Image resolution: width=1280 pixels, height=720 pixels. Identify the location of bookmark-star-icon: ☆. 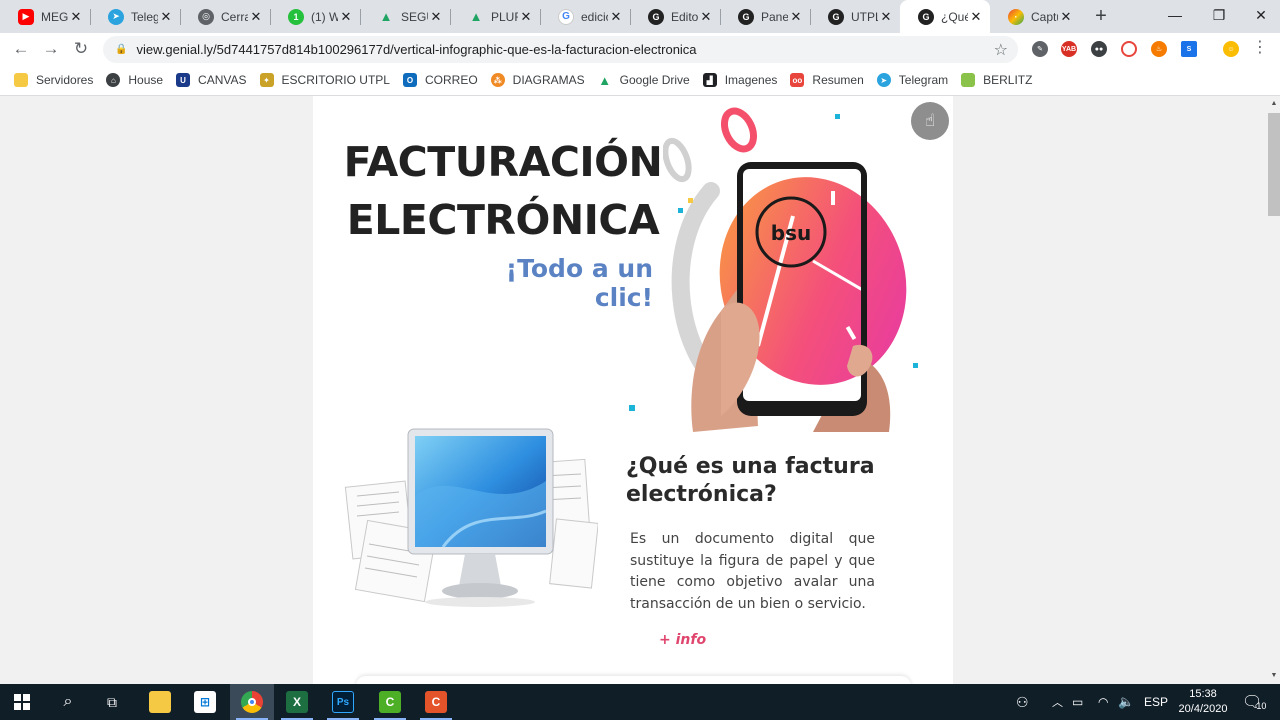
(1001, 50).